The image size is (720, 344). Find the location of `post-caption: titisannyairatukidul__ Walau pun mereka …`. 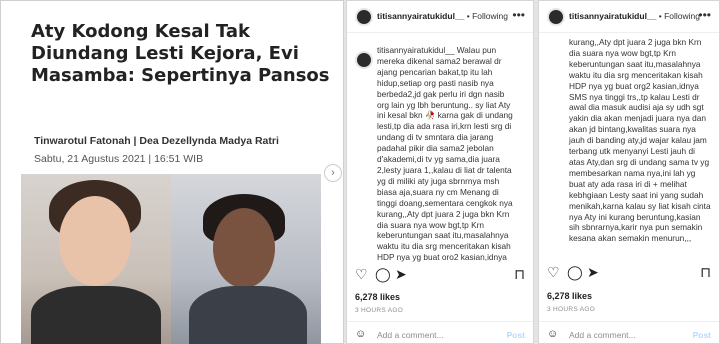

post-caption: titisannyairatukidul__ Walau pun mereka … is located at coordinates (445, 154).